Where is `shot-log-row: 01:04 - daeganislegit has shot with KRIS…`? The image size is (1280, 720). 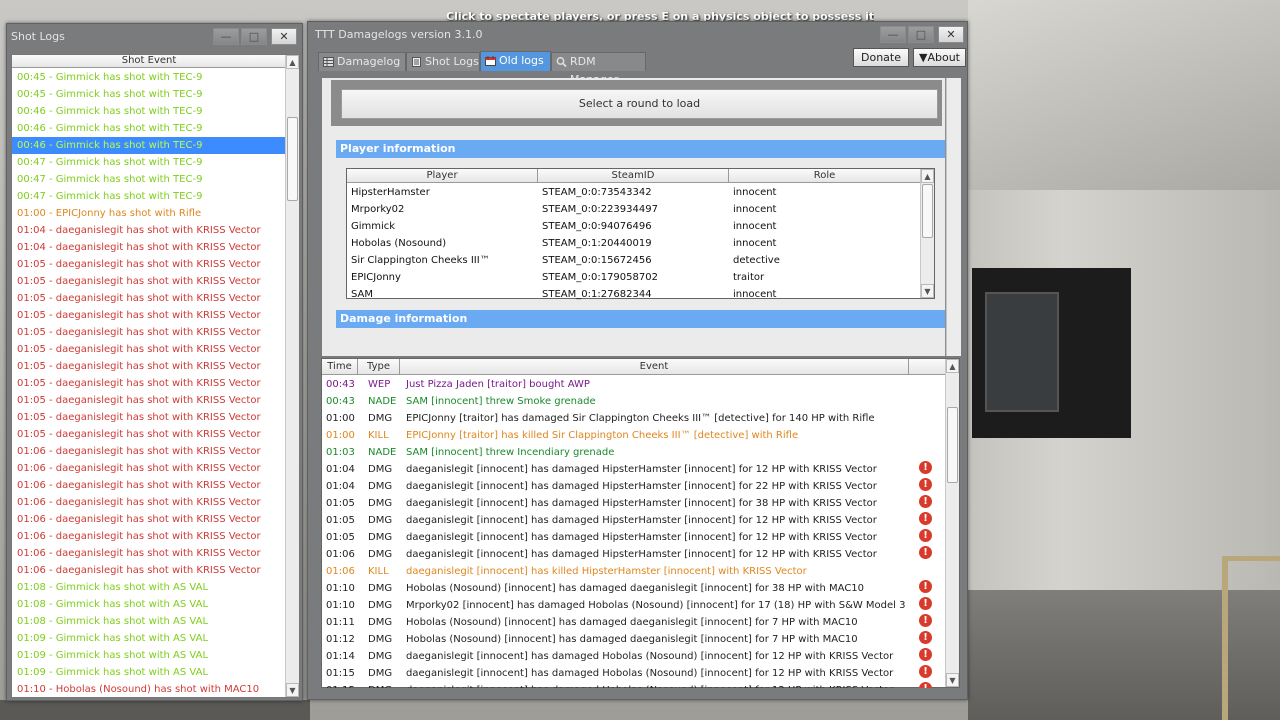 shot-log-row: 01:04 - daeganislegit has shot with KRIS… is located at coordinates (149, 247).